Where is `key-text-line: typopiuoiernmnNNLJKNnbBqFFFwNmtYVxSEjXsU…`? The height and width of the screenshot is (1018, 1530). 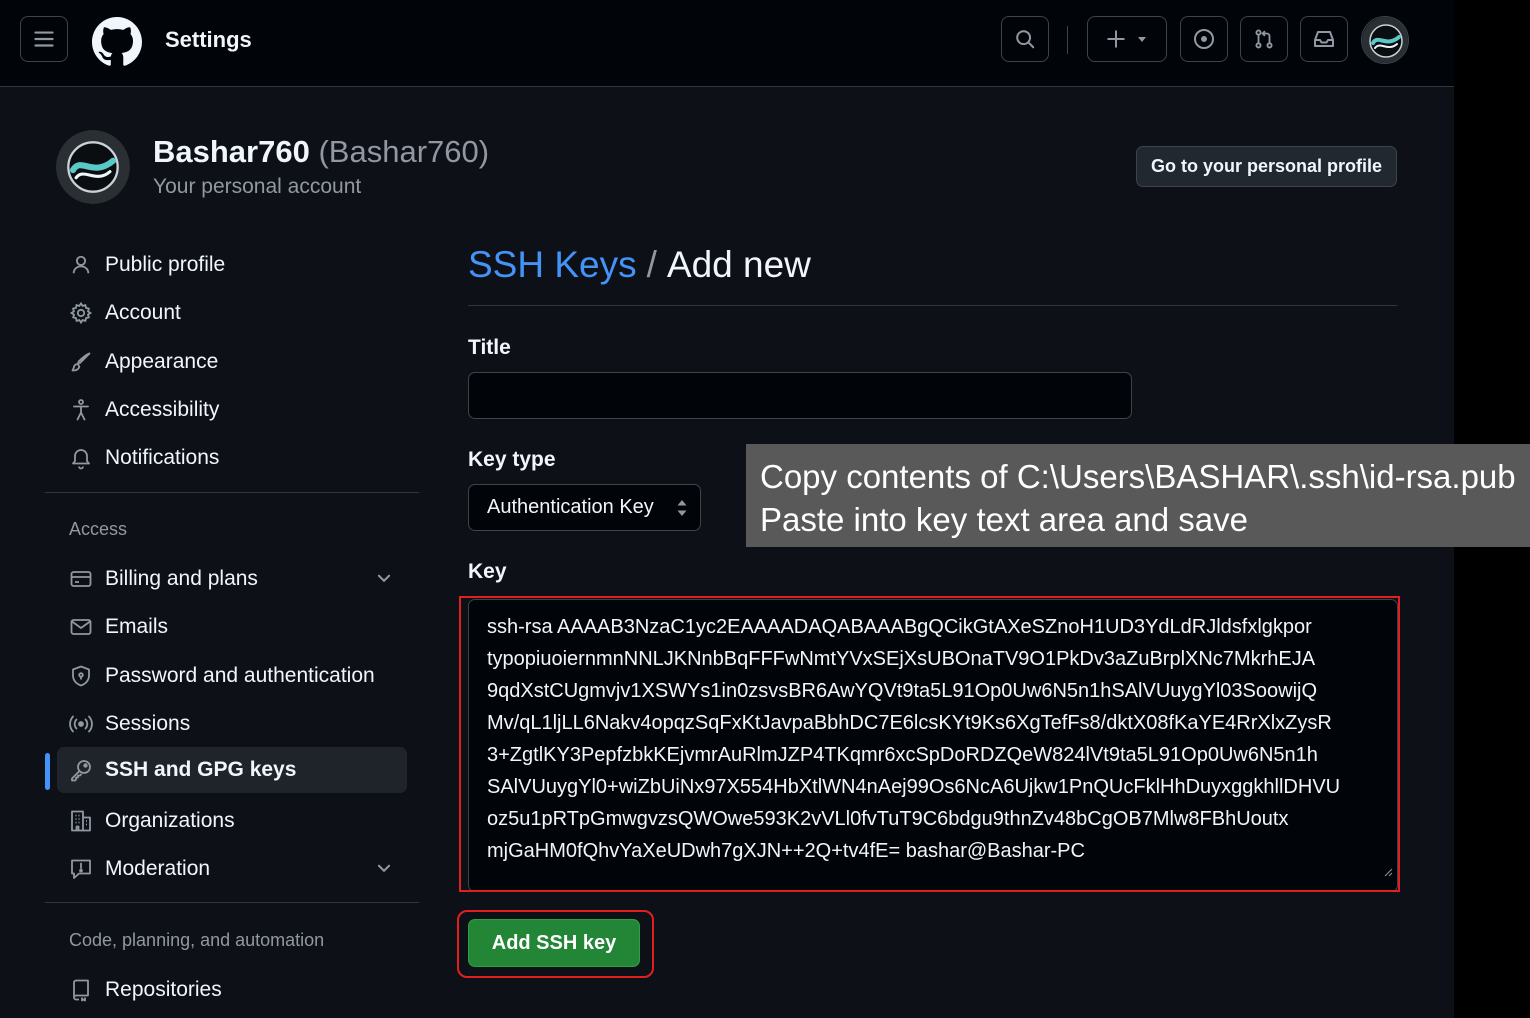
key-text-line: typopiuoiernmnNNLJKNnbBqFFFwNmtYVxSEjXsU… is located at coordinates (901, 659).